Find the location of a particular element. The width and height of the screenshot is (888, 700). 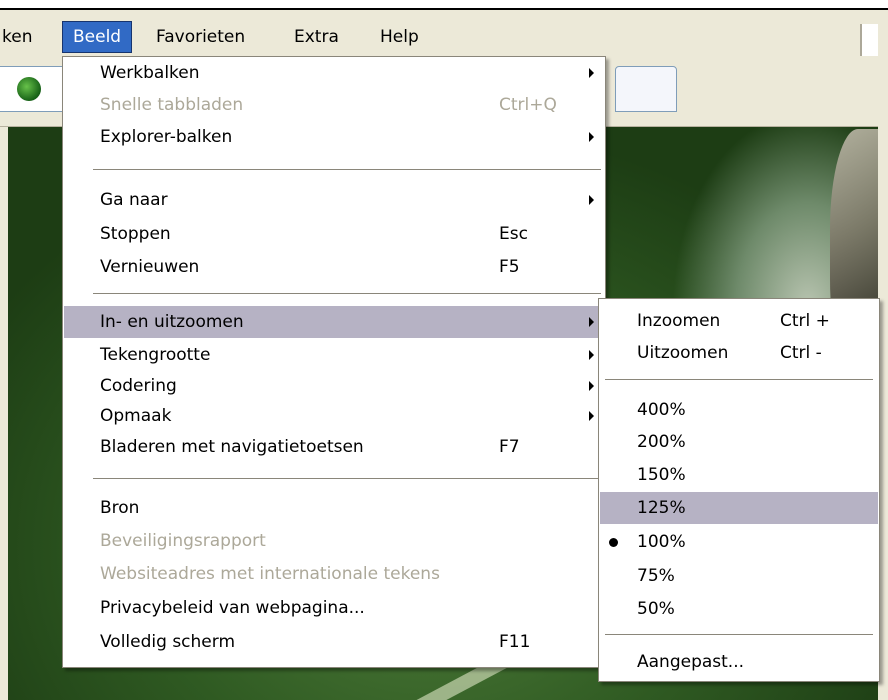

menu-item-codering: Codering is located at coordinates (334, 386).